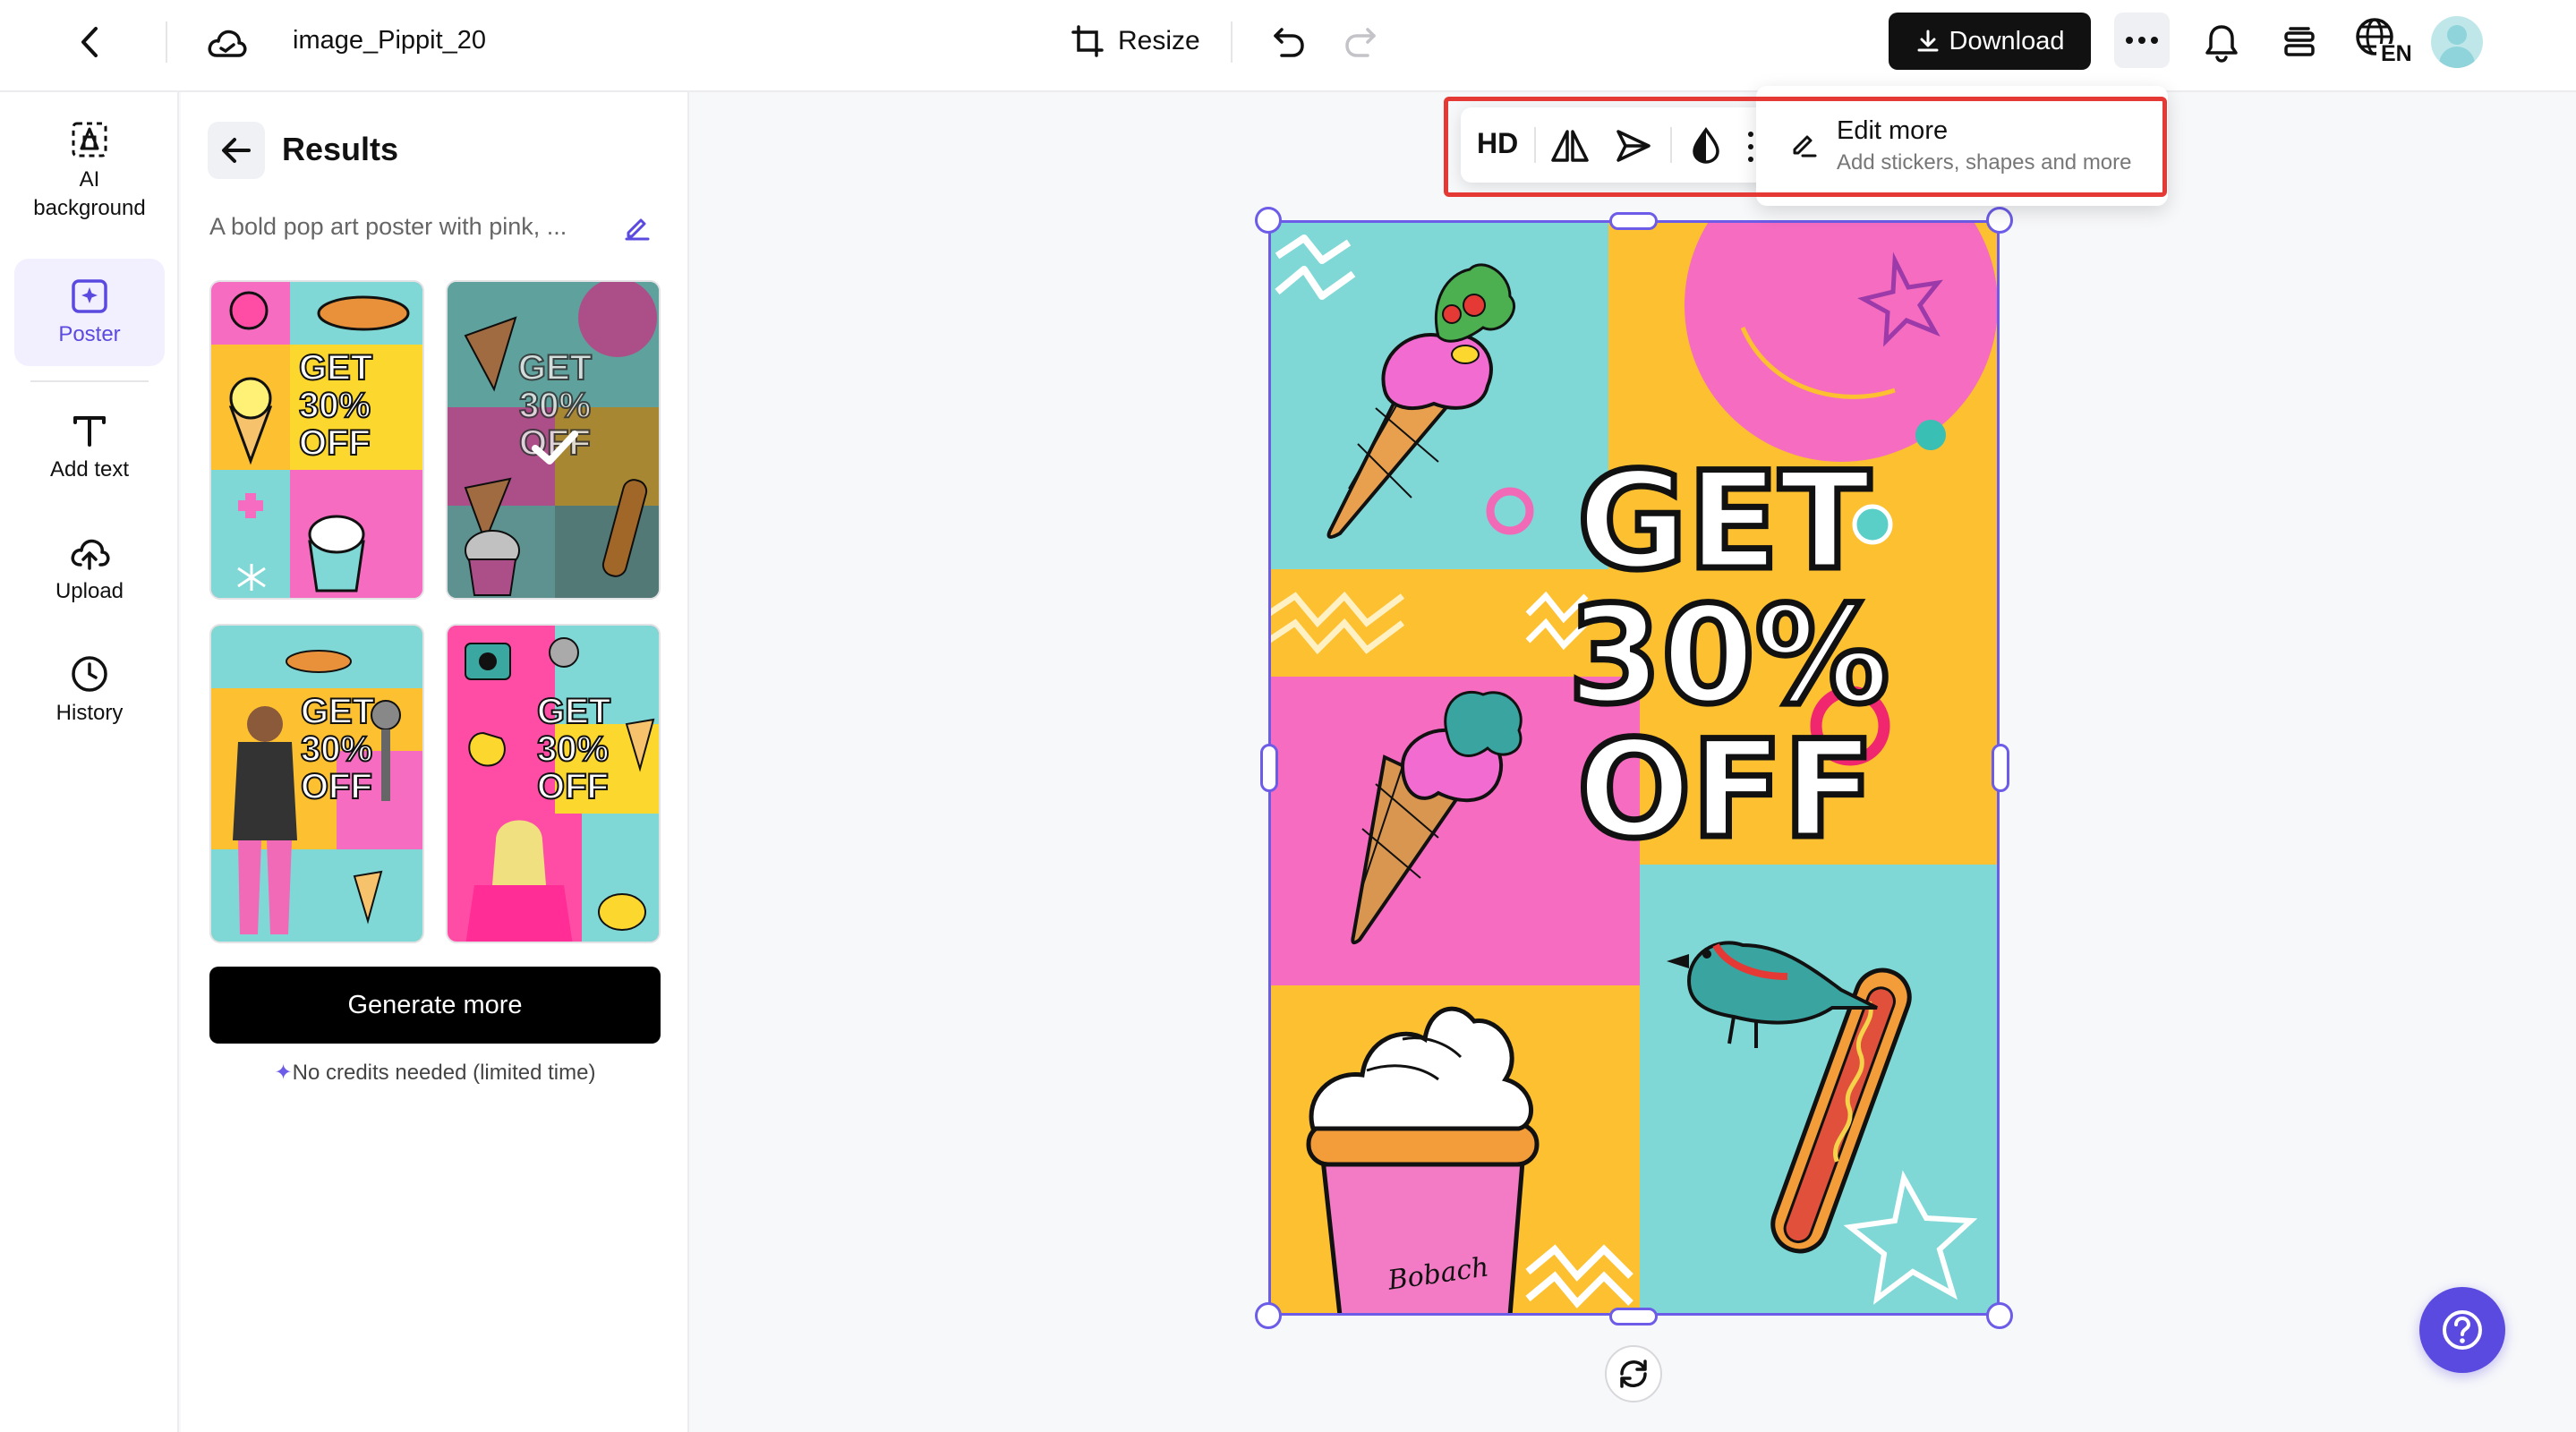  What do you see at coordinates (1999, 1315) in the screenshot?
I see `resize-handle-bottom-right` at bounding box center [1999, 1315].